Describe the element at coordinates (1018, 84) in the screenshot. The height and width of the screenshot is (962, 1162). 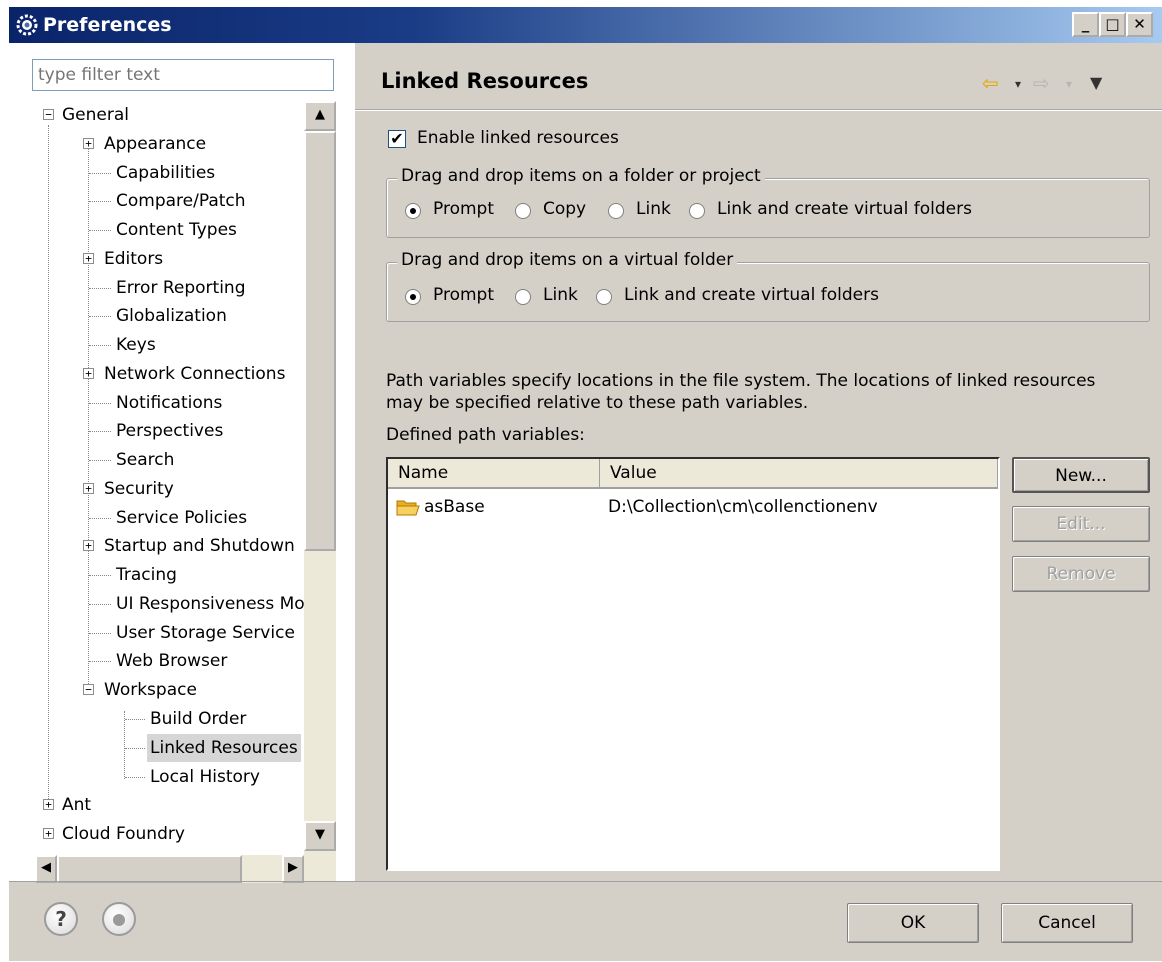
I see `back-dropdown-icon: ▾` at that location.